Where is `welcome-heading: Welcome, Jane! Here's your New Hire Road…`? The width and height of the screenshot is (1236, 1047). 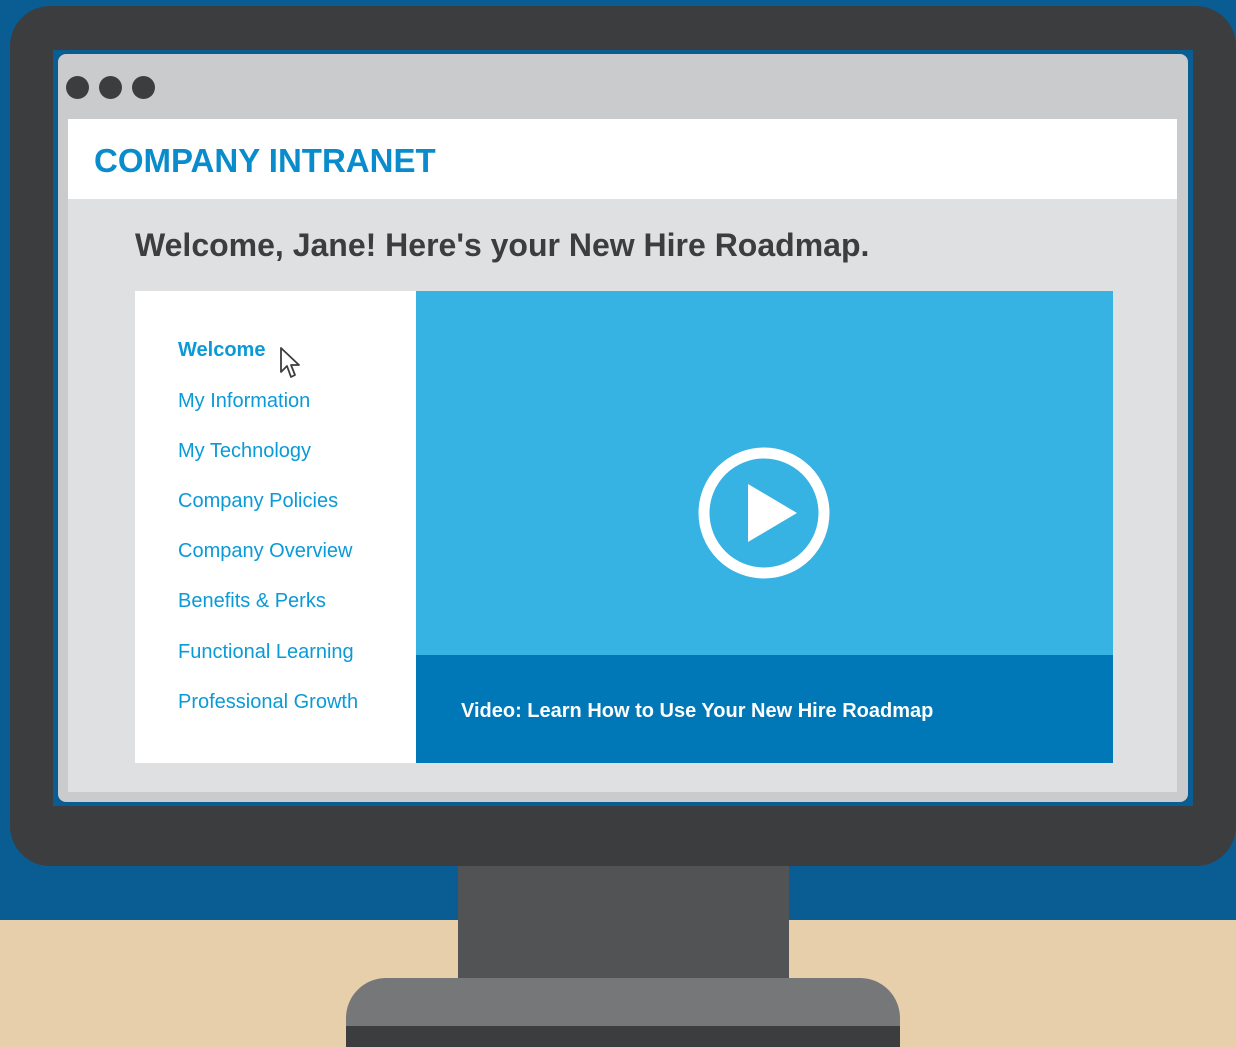
welcome-heading: Welcome, Jane! Here's your New Hire Road… is located at coordinates (502, 245).